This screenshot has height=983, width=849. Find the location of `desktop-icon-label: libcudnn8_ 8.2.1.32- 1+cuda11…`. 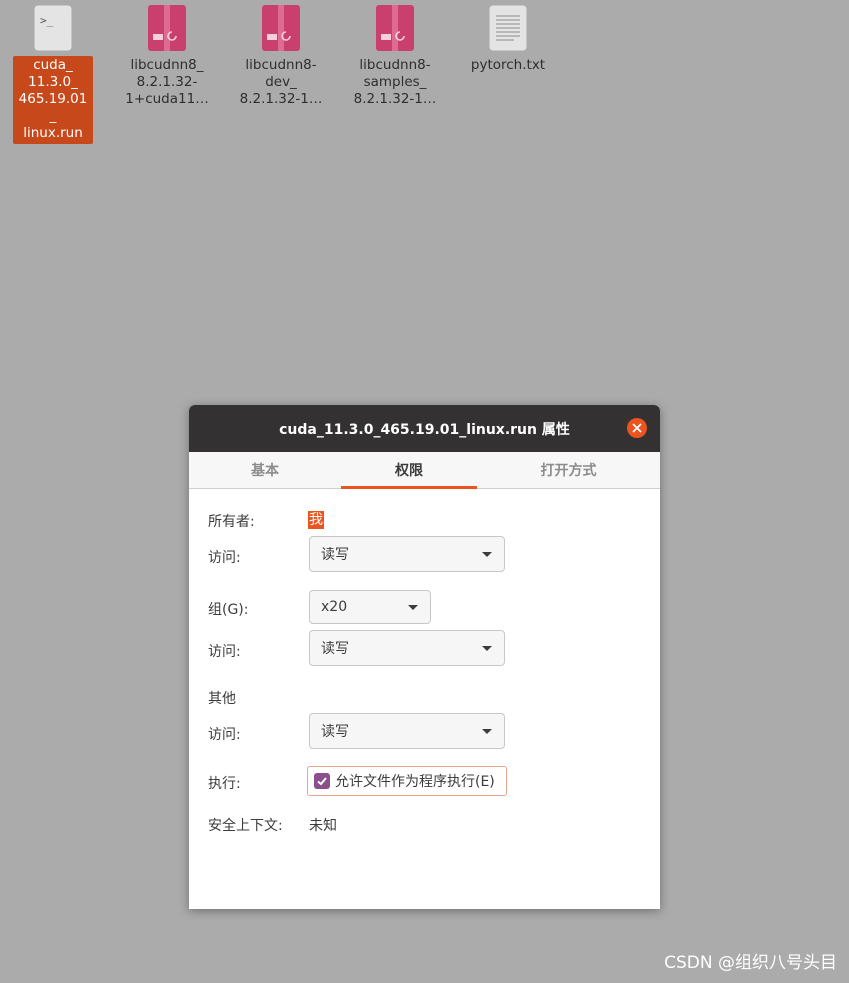

desktop-icon-label: libcudnn8_ 8.2.1.32- 1+cuda11… is located at coordinates (167, 82).